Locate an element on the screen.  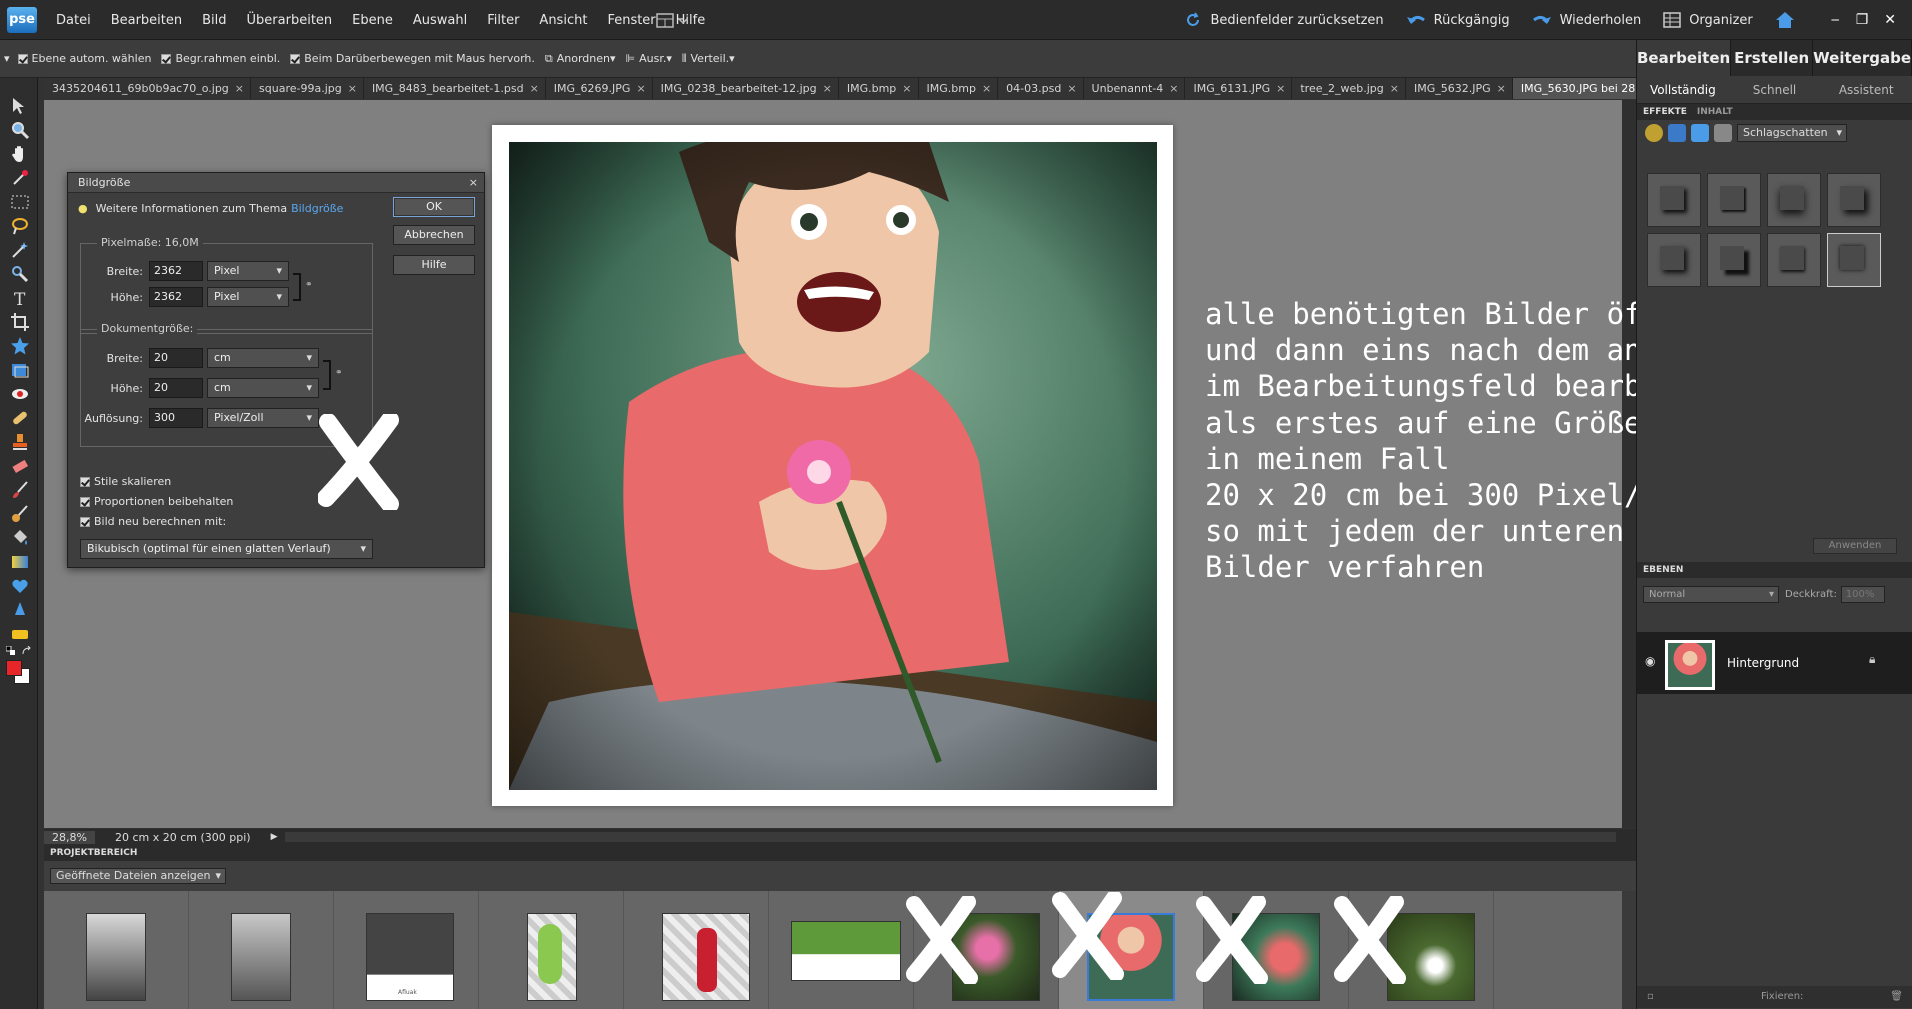
close-window-icon: ✕ is located at coordinates (1890, 20).